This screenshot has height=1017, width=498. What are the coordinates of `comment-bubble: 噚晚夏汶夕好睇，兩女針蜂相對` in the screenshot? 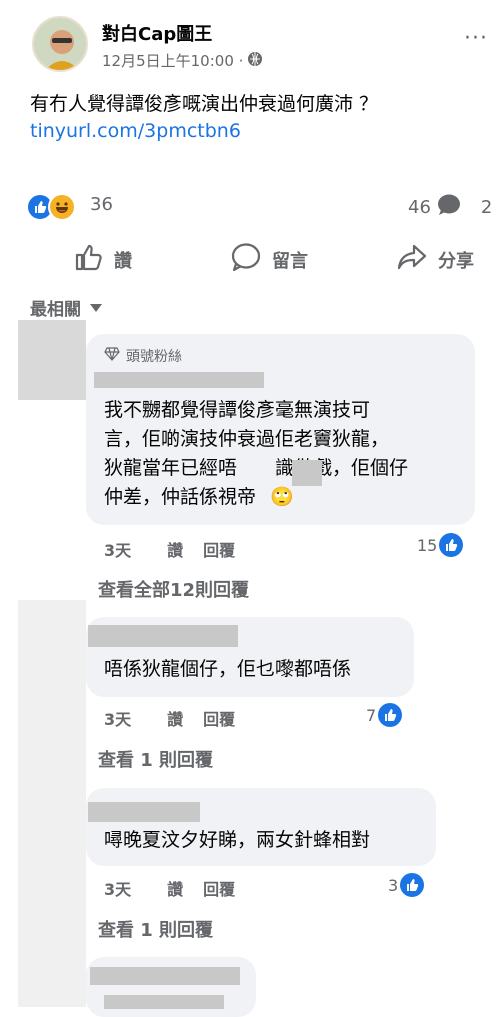 It's located at (261, 827).